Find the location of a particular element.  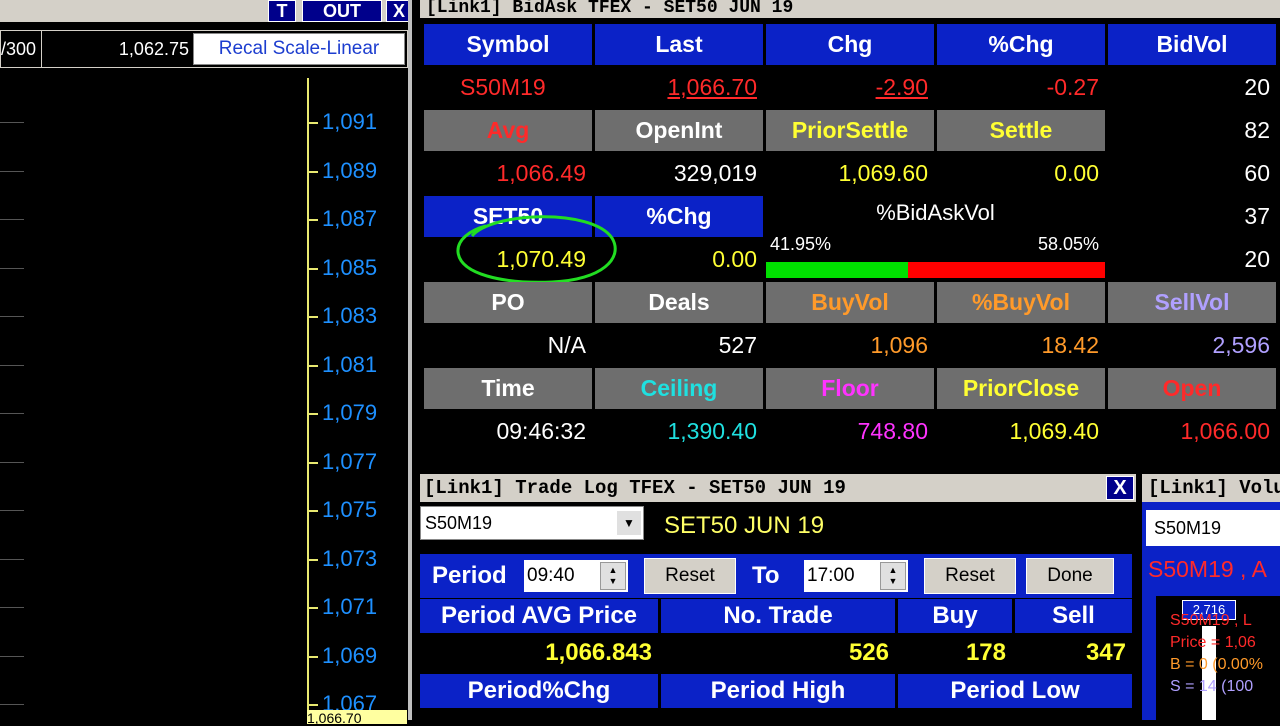

period-to-value: 17:00 is located at coordinates (831, 575).